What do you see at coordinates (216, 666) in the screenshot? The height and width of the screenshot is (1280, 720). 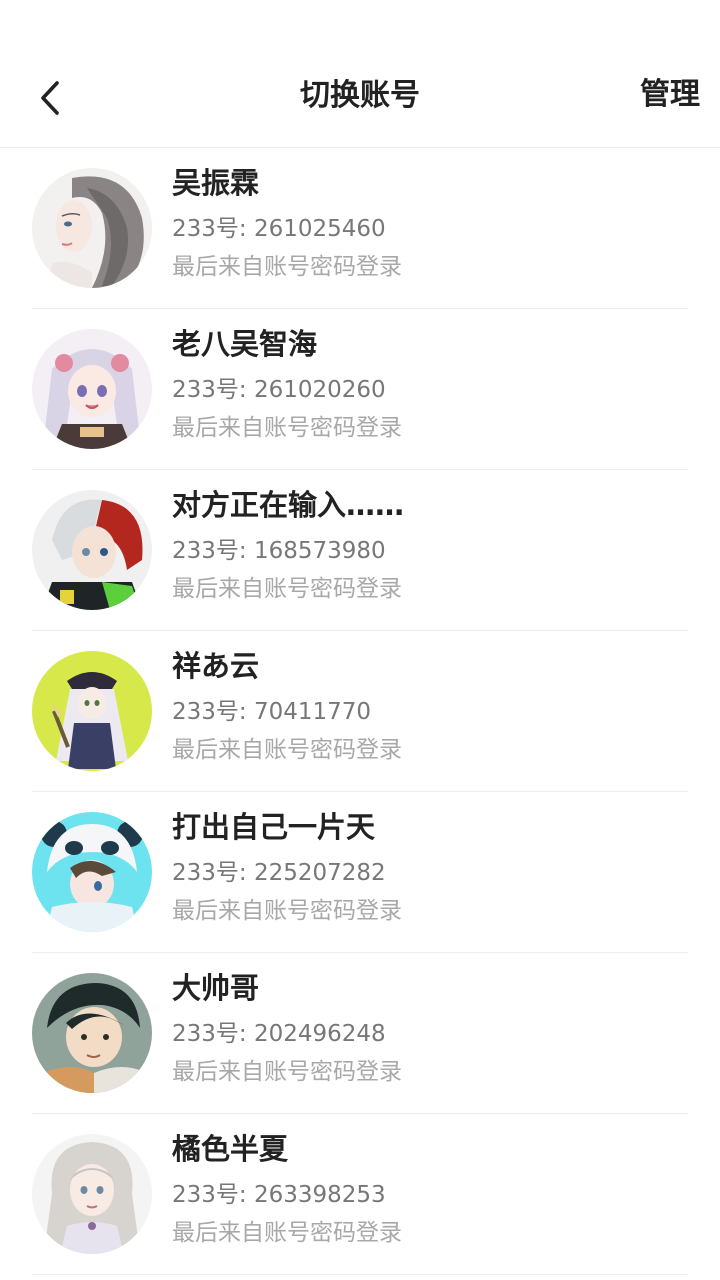 I see `account-name: 祥あ云` at bounding box center [216, 666].